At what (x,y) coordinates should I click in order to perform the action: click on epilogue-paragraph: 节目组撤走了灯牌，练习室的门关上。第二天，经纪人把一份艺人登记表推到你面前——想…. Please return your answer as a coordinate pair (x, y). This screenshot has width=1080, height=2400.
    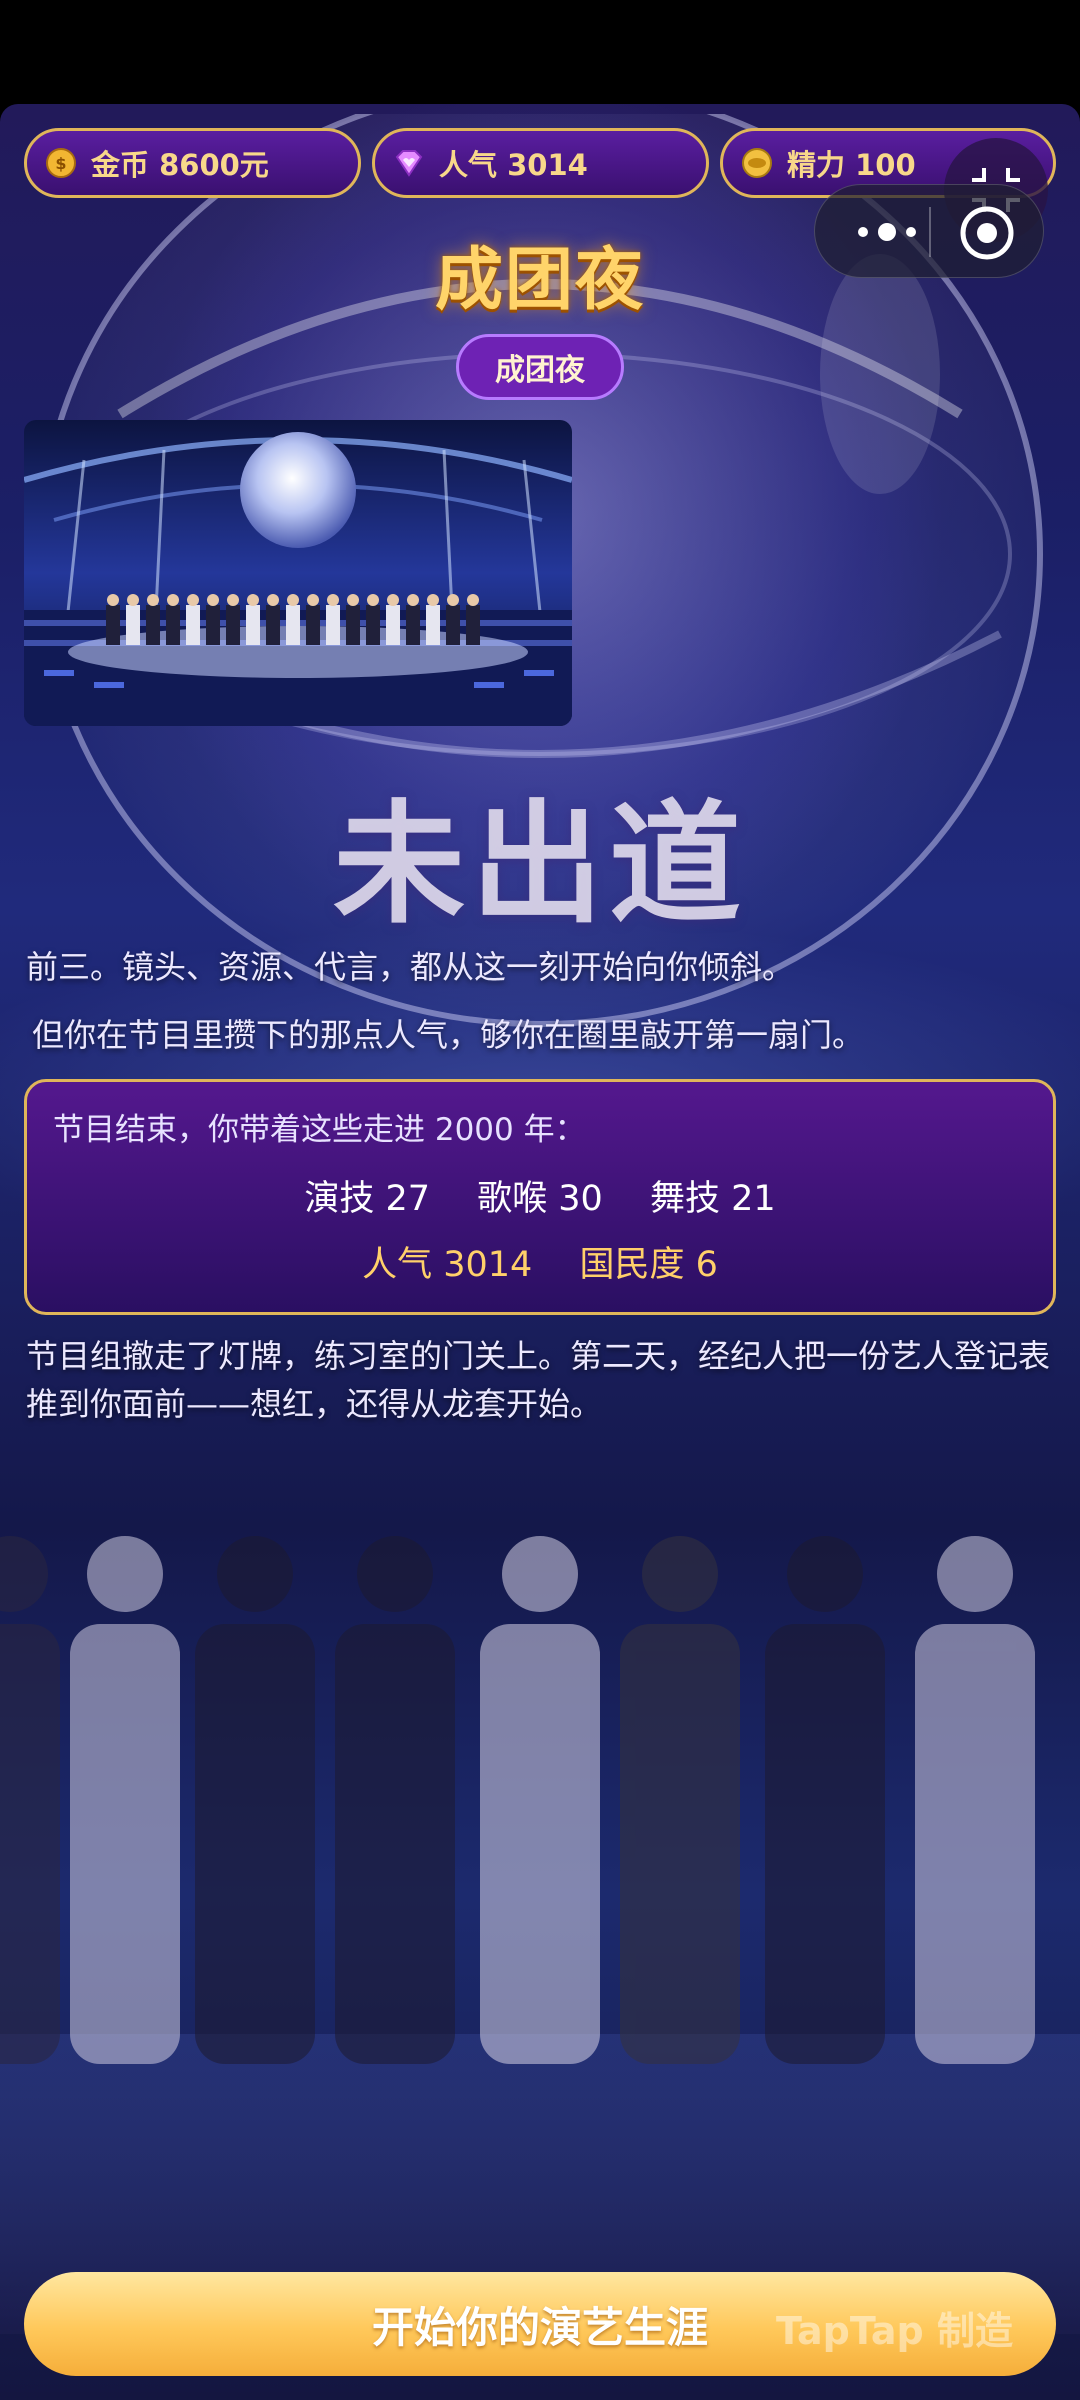
    Looking at the image, I should click on (538, 1380).